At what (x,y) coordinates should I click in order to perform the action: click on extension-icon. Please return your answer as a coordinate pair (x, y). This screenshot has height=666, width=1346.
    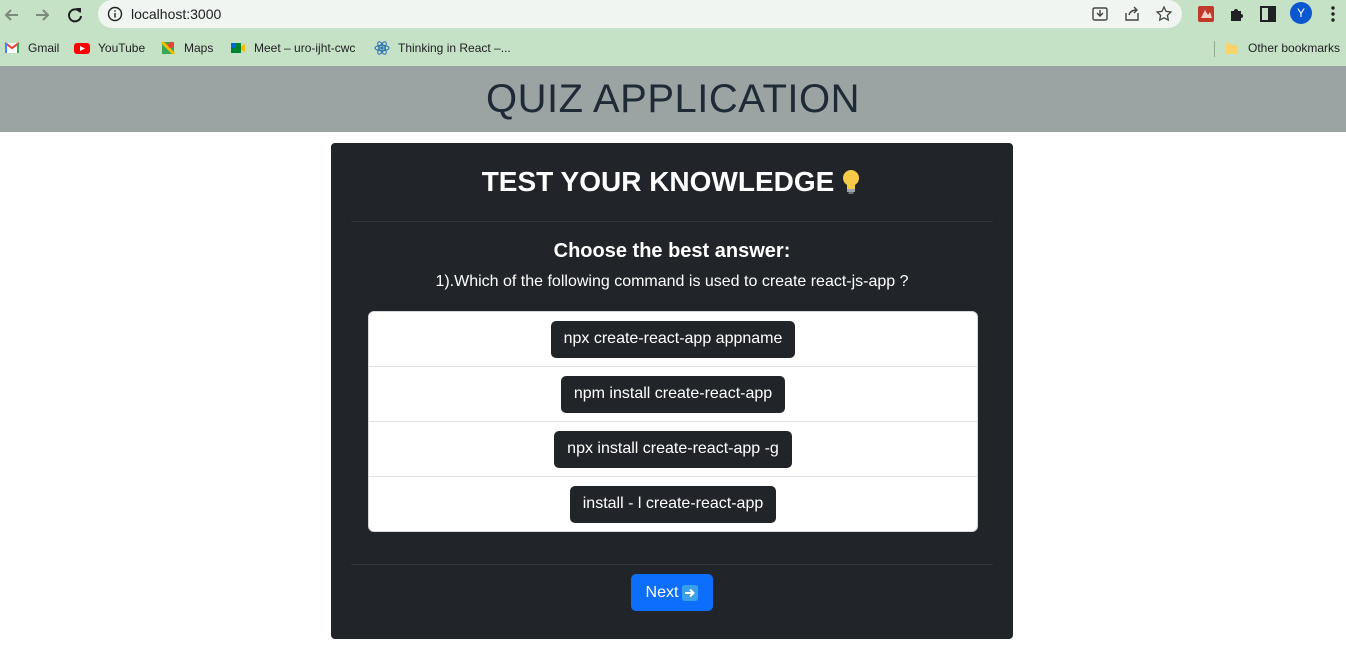
    Looking at the image, I should click on (1206, 14).